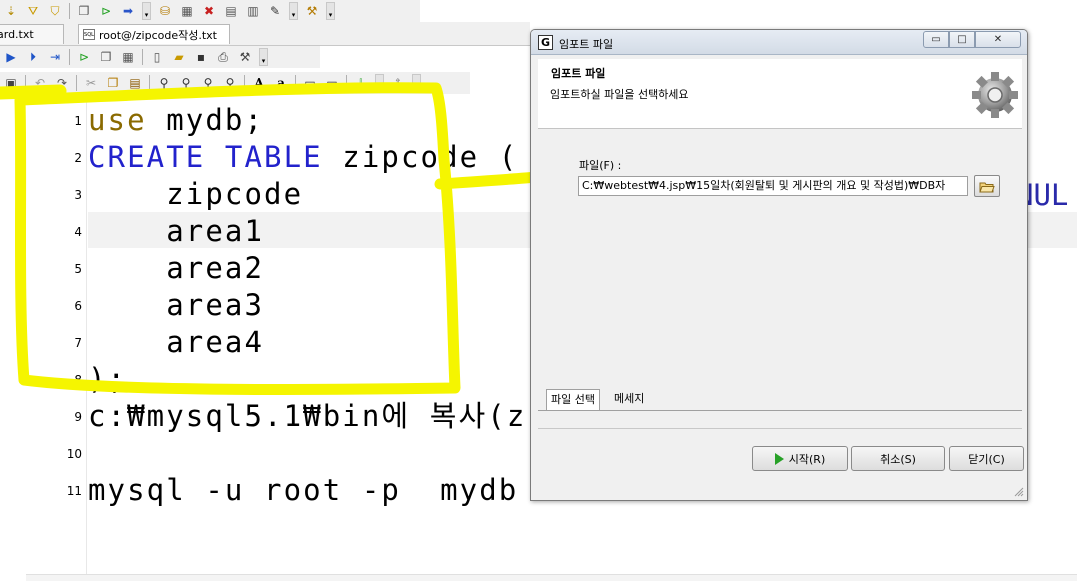 This screenshot has width=1077, height=581. What do you see at coordinates (11, 83) in the screenshot?
I see `preview-icon: ▣` at bounding box center [11, 83].